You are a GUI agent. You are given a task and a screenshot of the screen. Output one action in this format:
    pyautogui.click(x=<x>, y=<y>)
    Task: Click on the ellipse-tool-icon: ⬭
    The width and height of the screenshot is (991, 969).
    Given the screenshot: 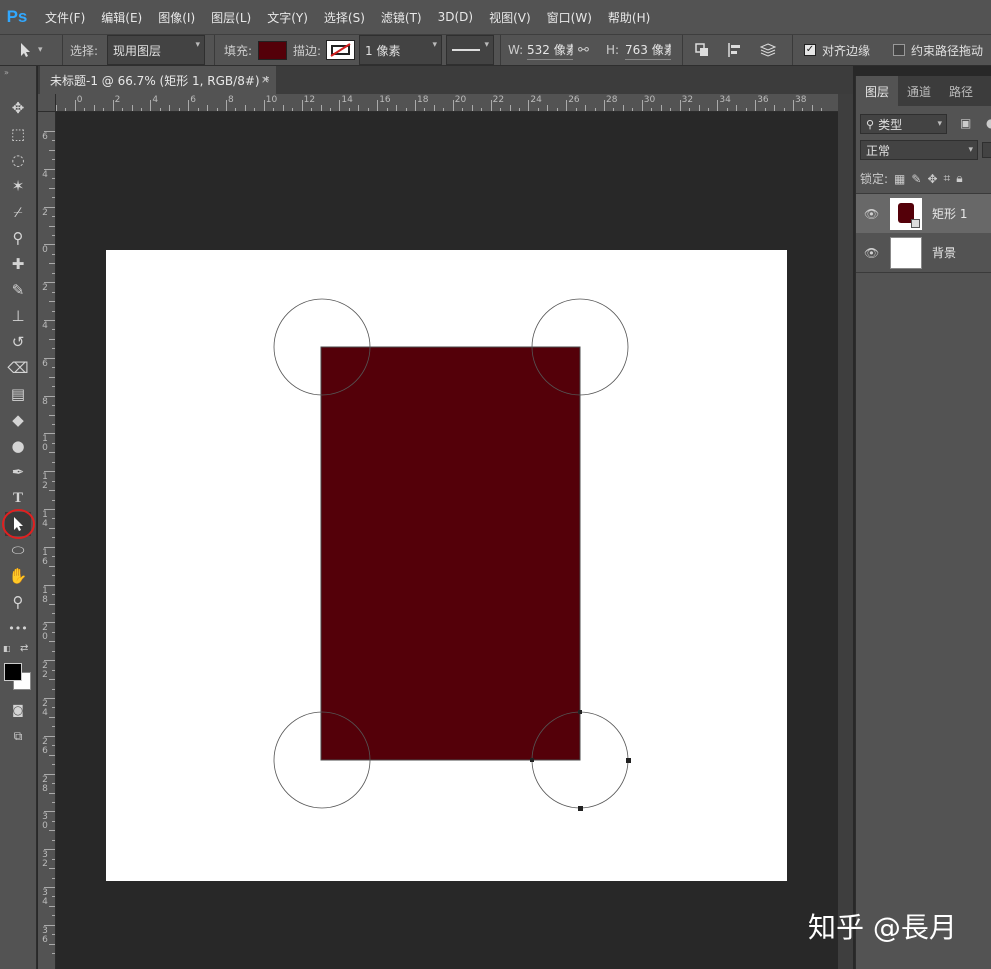 What is the action you would take?
    pyautogui.click(x=18, y=550)
    